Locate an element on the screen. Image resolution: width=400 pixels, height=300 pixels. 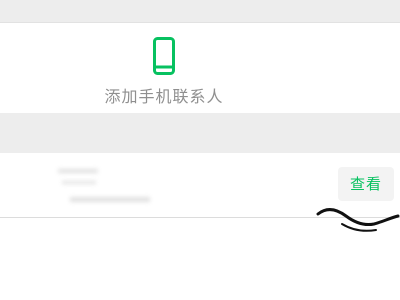
view-button: 查看 is located at coordinates (366, 184).